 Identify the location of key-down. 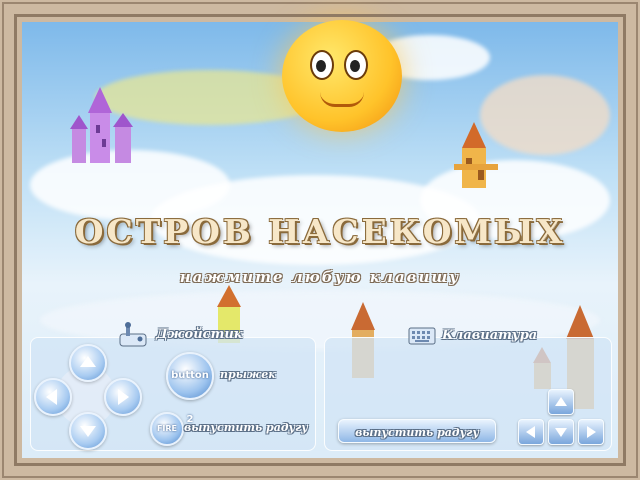
(561, 432).